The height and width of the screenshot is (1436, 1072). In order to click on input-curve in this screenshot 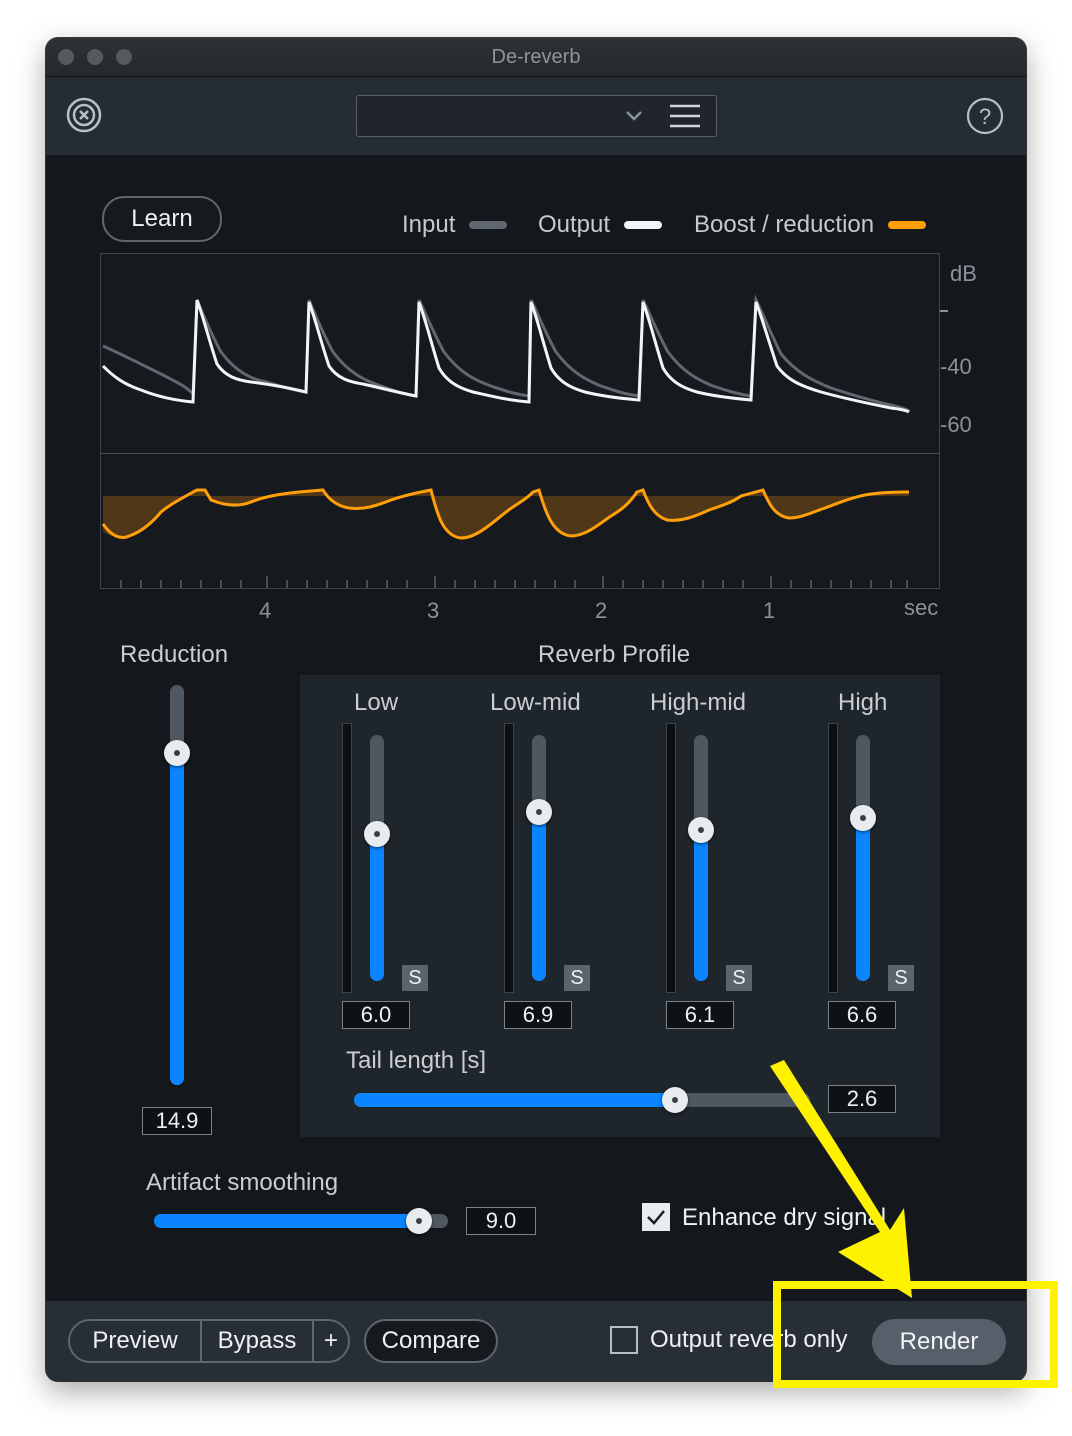, I will do `click(506, 353)`.